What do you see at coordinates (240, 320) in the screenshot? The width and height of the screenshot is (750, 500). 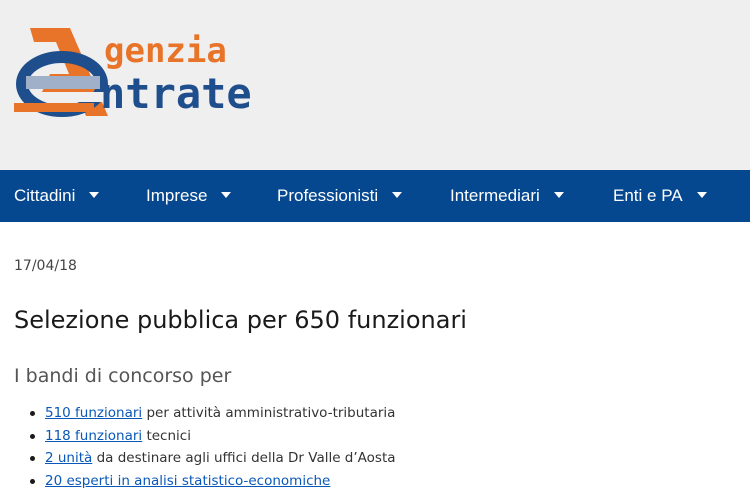 I see `article-title: Selezione pubblica per 650 funzionari` at bounding box center [240, 320].